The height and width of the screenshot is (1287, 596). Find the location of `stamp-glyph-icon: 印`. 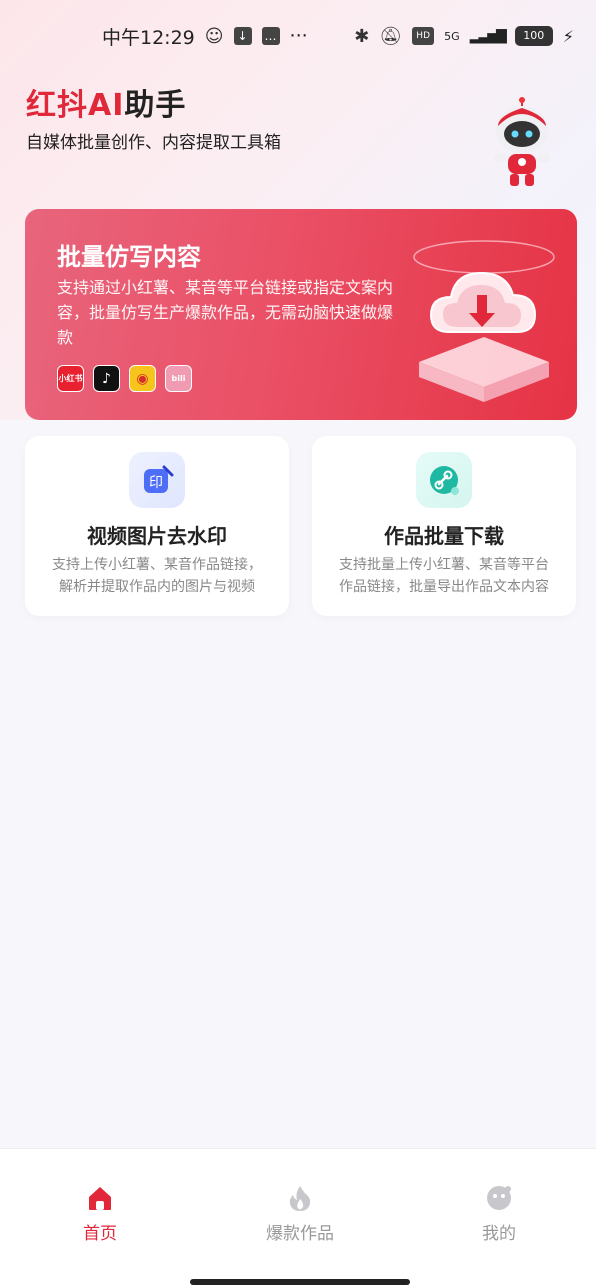

stamp-glyph-icon: 印 is located at coordinates (159, 479).